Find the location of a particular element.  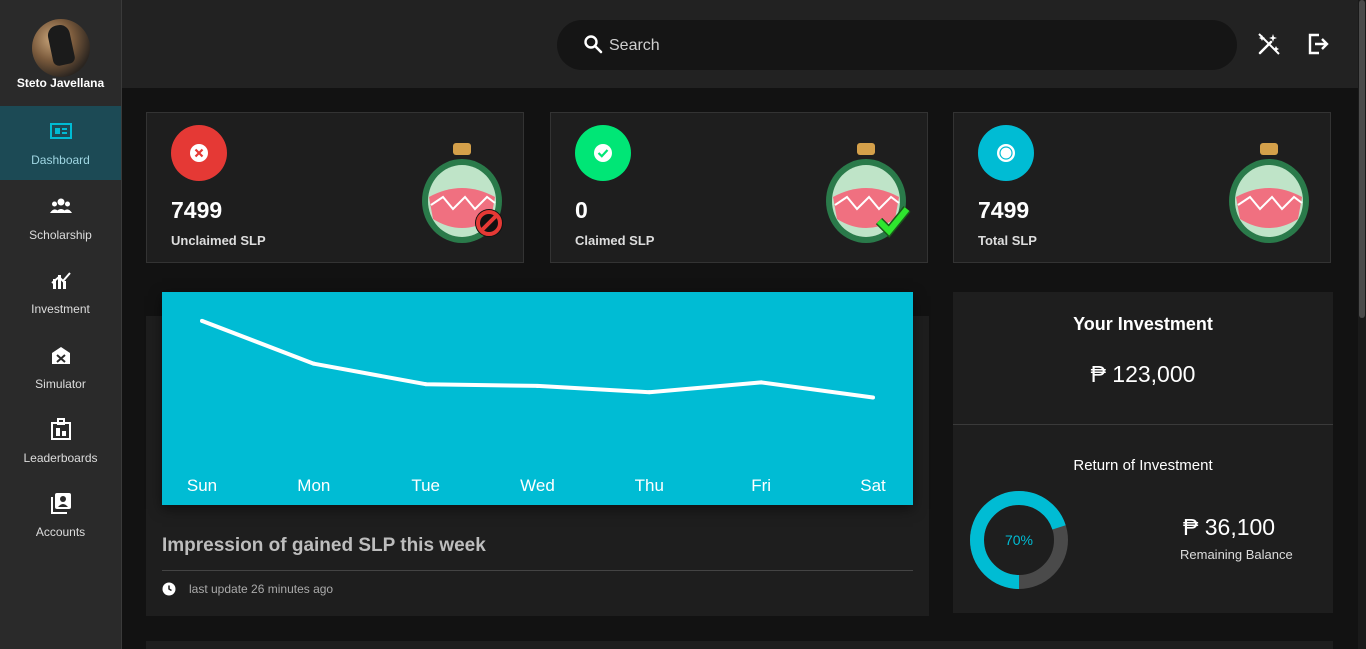

sidebar-item-label: Dashboard is located at coordinates (60, 160).